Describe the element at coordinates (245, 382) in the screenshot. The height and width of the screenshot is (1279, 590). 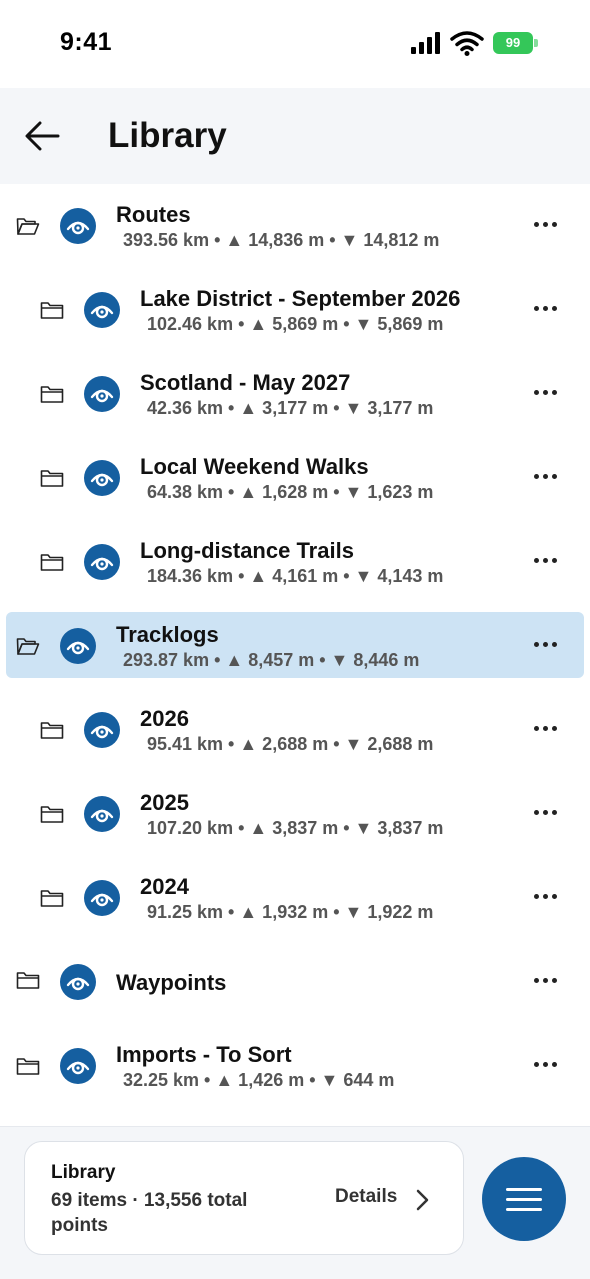
I see `list-item-title: Scotland - May 2027` at that location.